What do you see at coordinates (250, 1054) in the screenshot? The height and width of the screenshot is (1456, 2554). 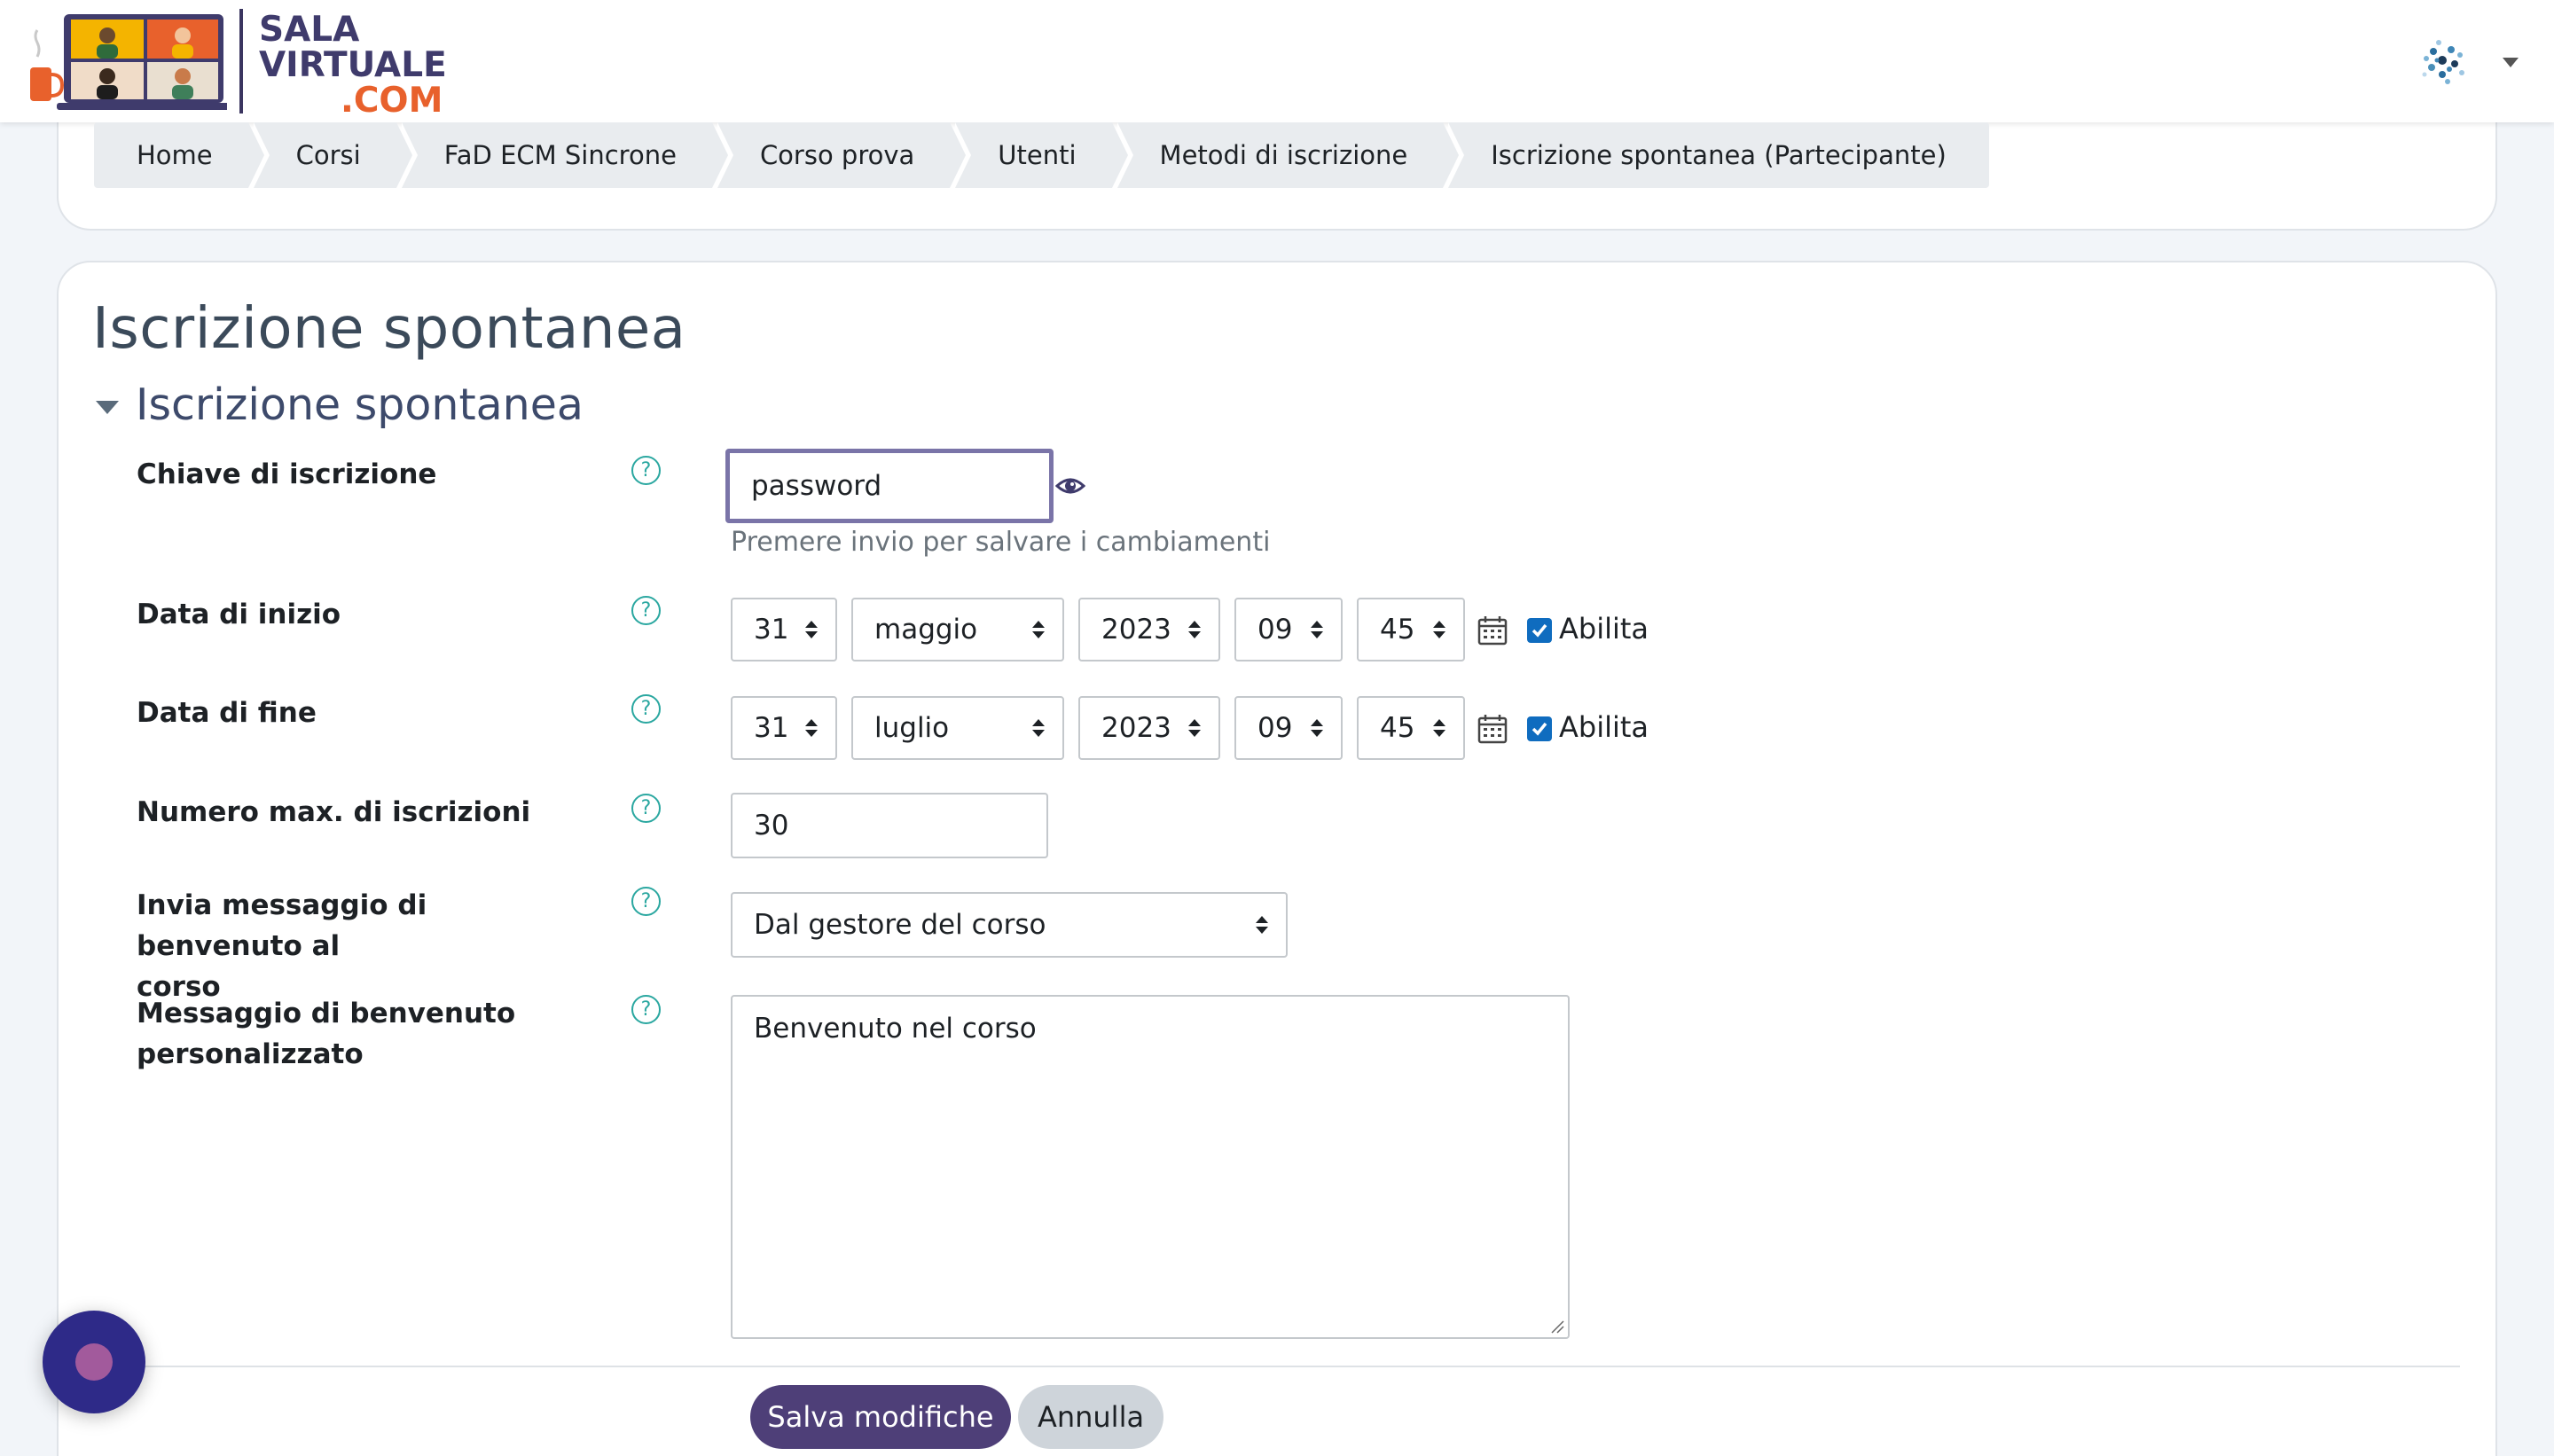 I see `custom-welcome-label-line2: personalizzato` at bounding box center [250, 1054].